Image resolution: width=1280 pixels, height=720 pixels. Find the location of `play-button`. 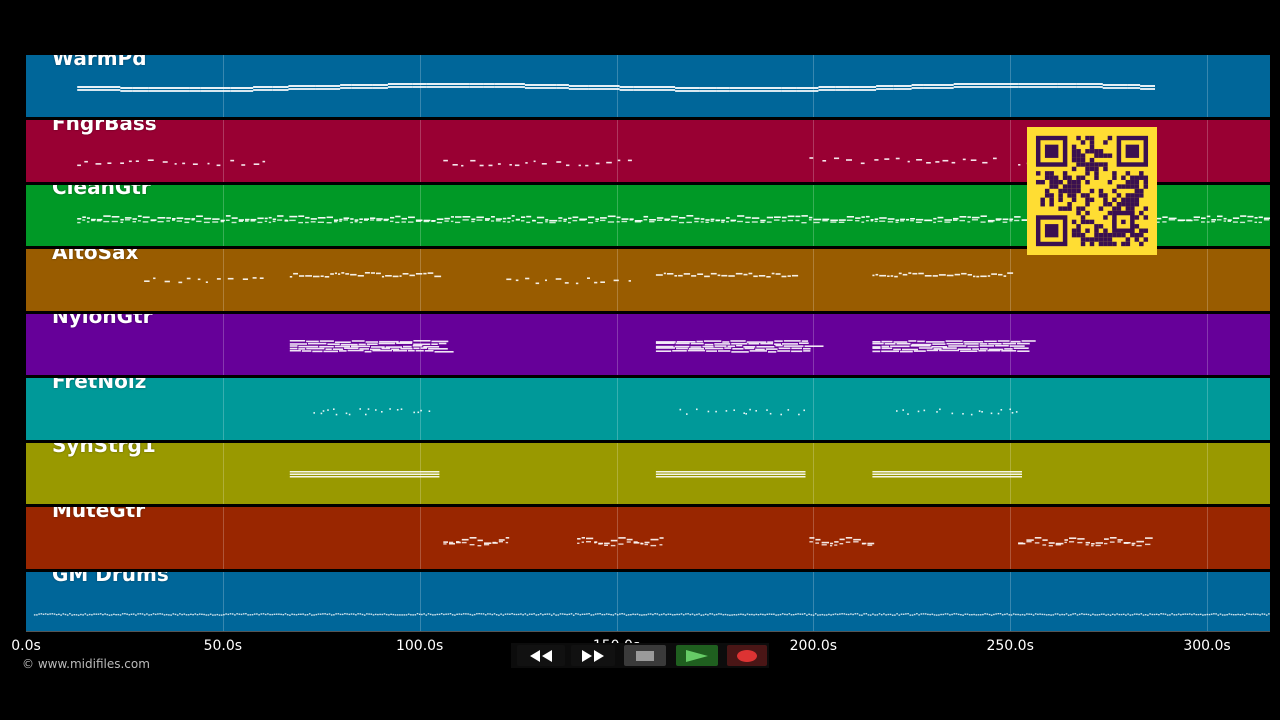

play-button is located at coordinates (697, 655).